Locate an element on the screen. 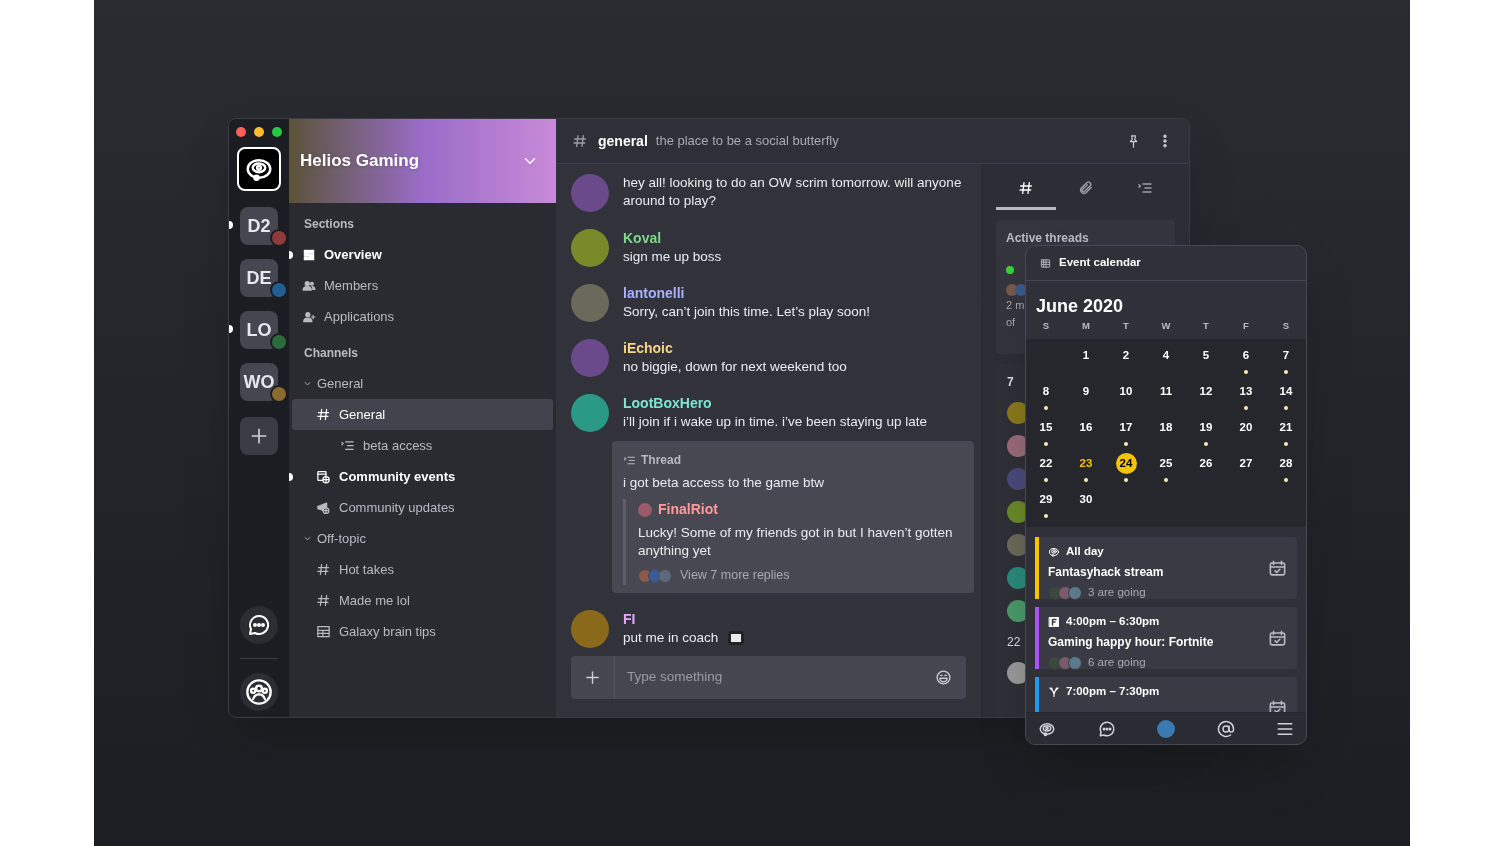 The height and width of the screenshot is (846, 1504). message-composer: Type something is located at coordinates (768, 677).